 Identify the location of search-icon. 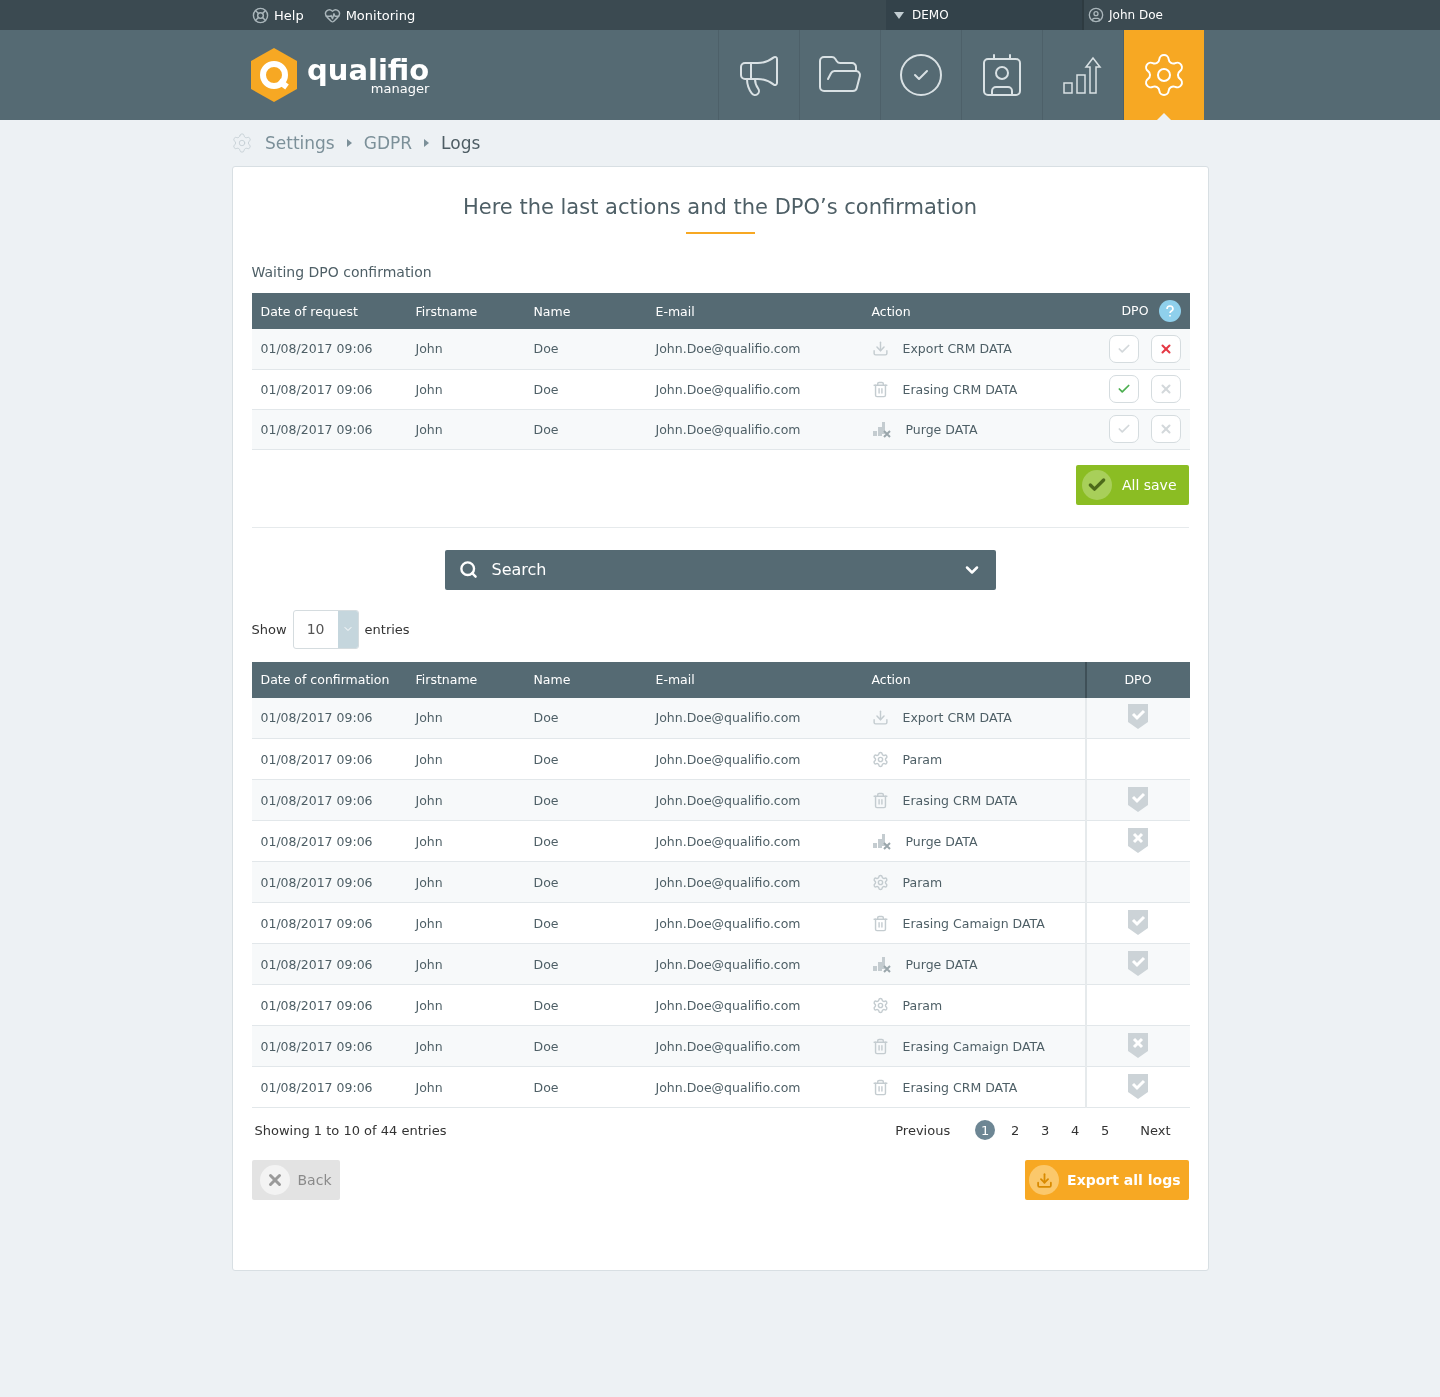
(468, 569).